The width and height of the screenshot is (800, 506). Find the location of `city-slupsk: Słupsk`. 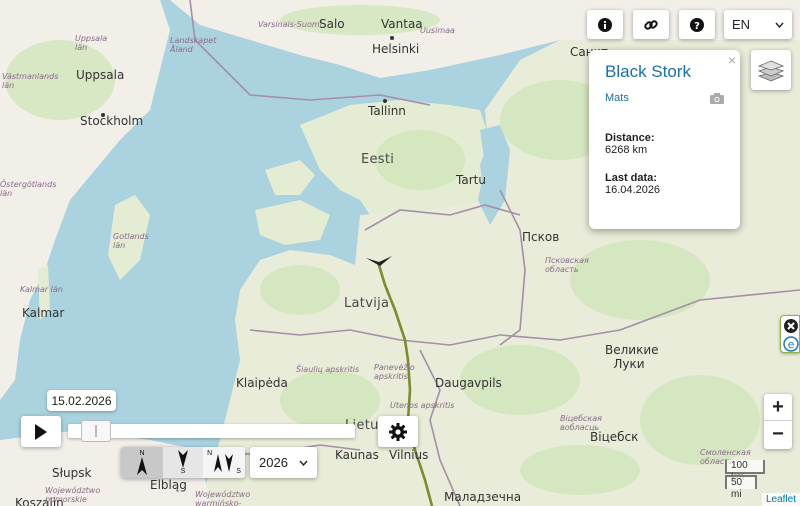

city-slupsk: Słupsk is located at coordinates (72, 473).